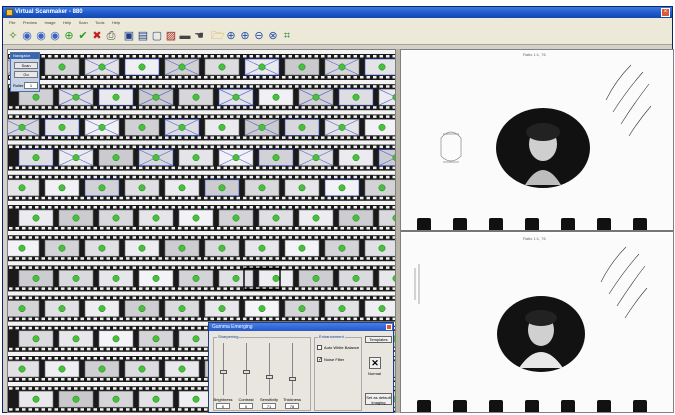 The height and width of the screenshot is (415, 675). I want to click on save-as-icon: ▤, so click(143, 36).